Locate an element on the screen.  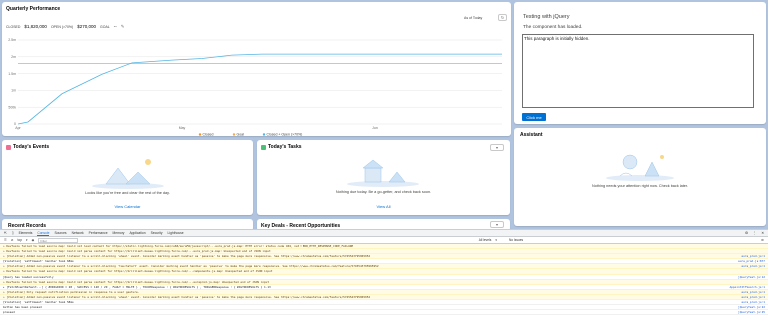
filter-chevron-down-icon: ▾ is located at coordinates (496, 147).